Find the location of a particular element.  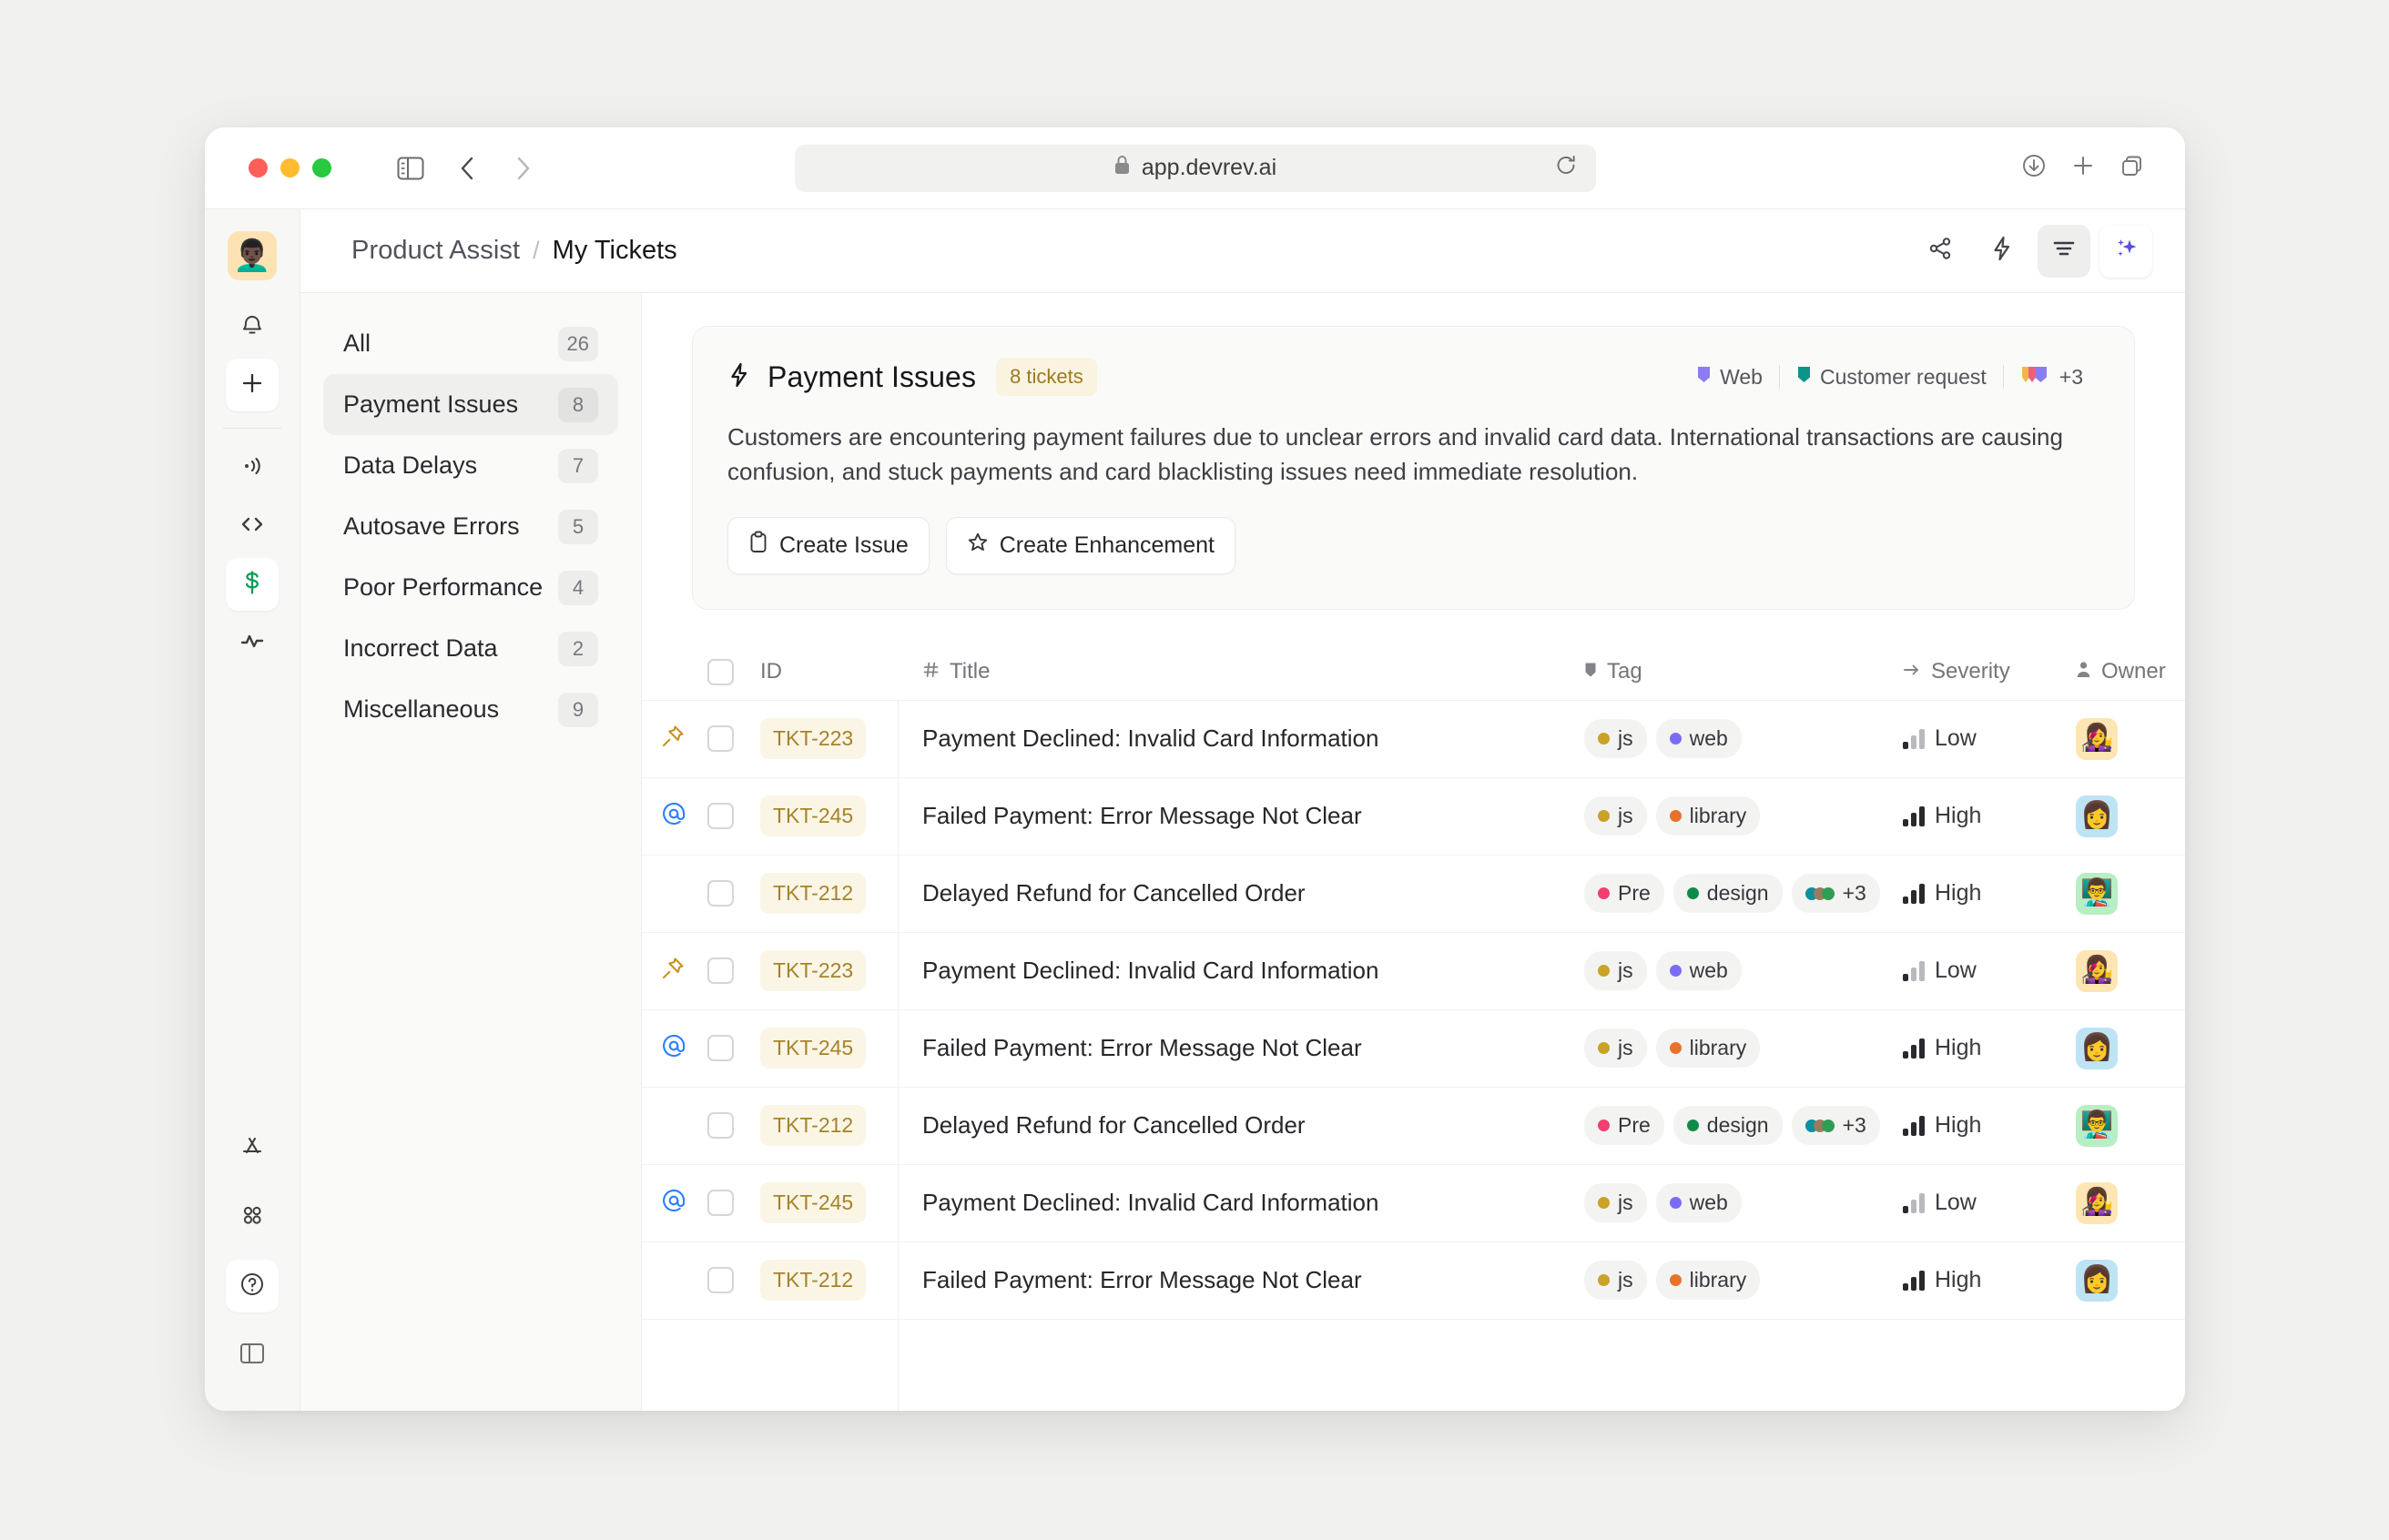

filter-button is located at coordinates (2064, 251).